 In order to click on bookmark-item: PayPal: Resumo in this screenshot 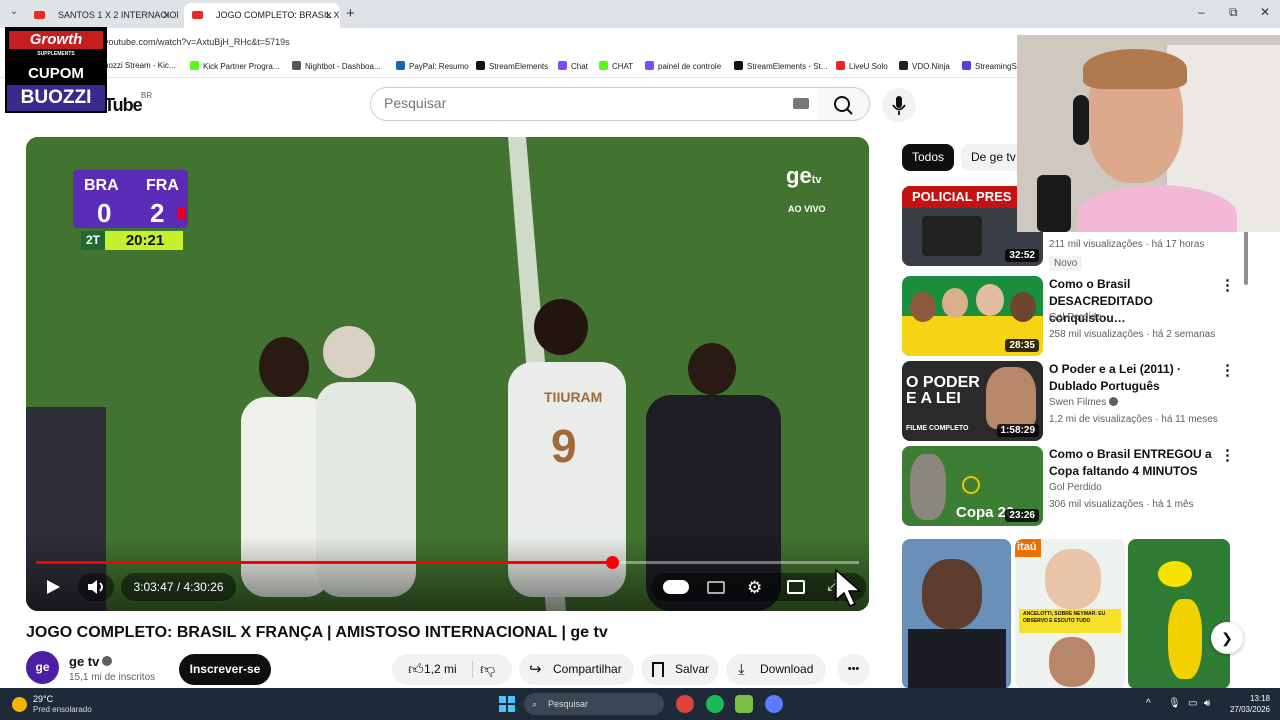, I will do `click(432, 66)`.